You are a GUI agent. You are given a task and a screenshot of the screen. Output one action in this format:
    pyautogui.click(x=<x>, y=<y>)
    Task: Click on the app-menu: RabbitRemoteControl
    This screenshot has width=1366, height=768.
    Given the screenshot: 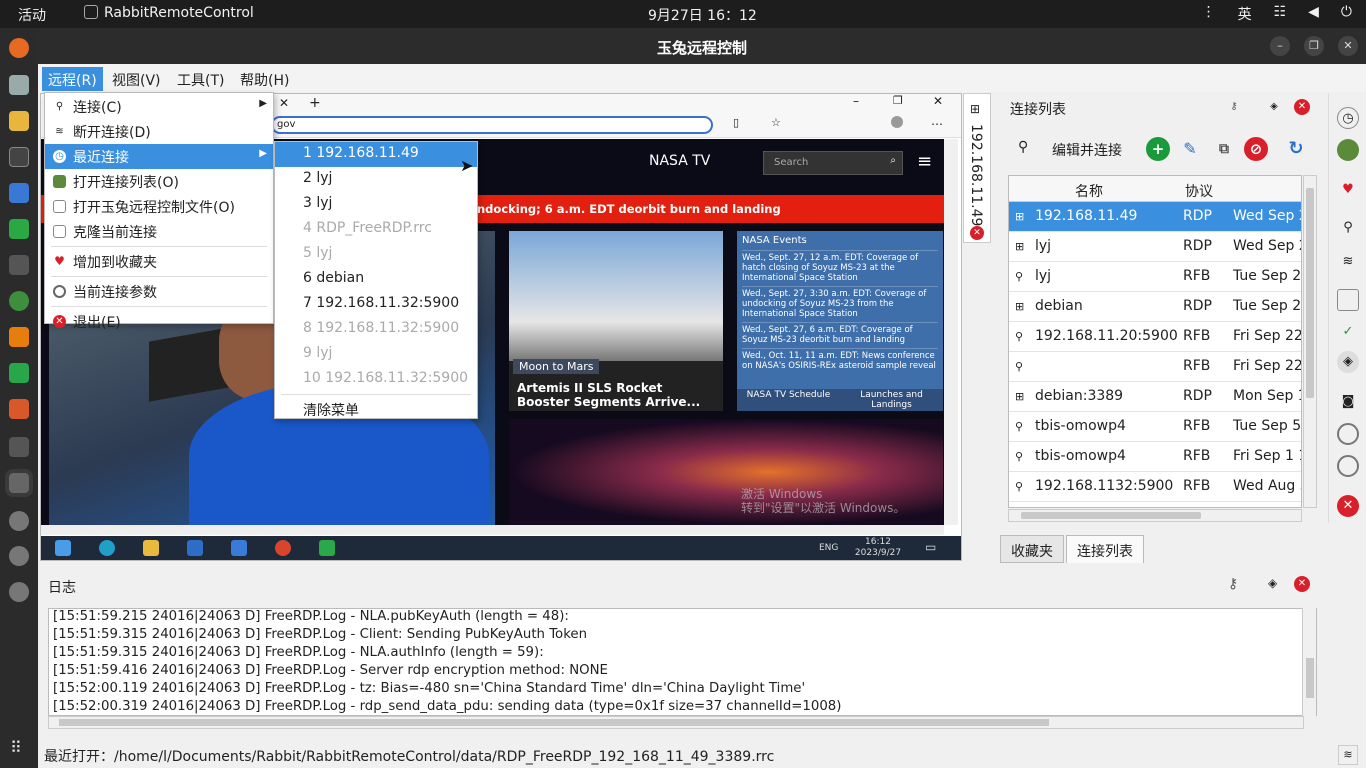 What is the action you would take?
    pyautogui.click(x=169, y=13)
    